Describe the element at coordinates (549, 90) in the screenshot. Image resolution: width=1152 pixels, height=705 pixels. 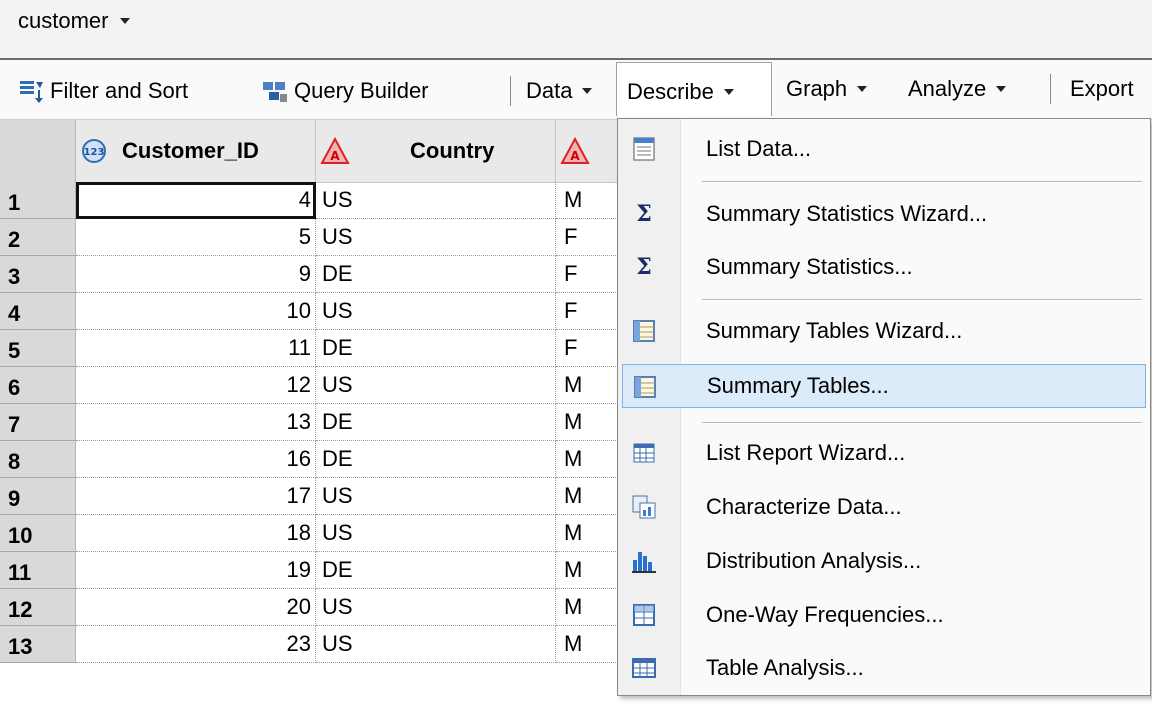
I see `data-menu-label: Data` at that location.